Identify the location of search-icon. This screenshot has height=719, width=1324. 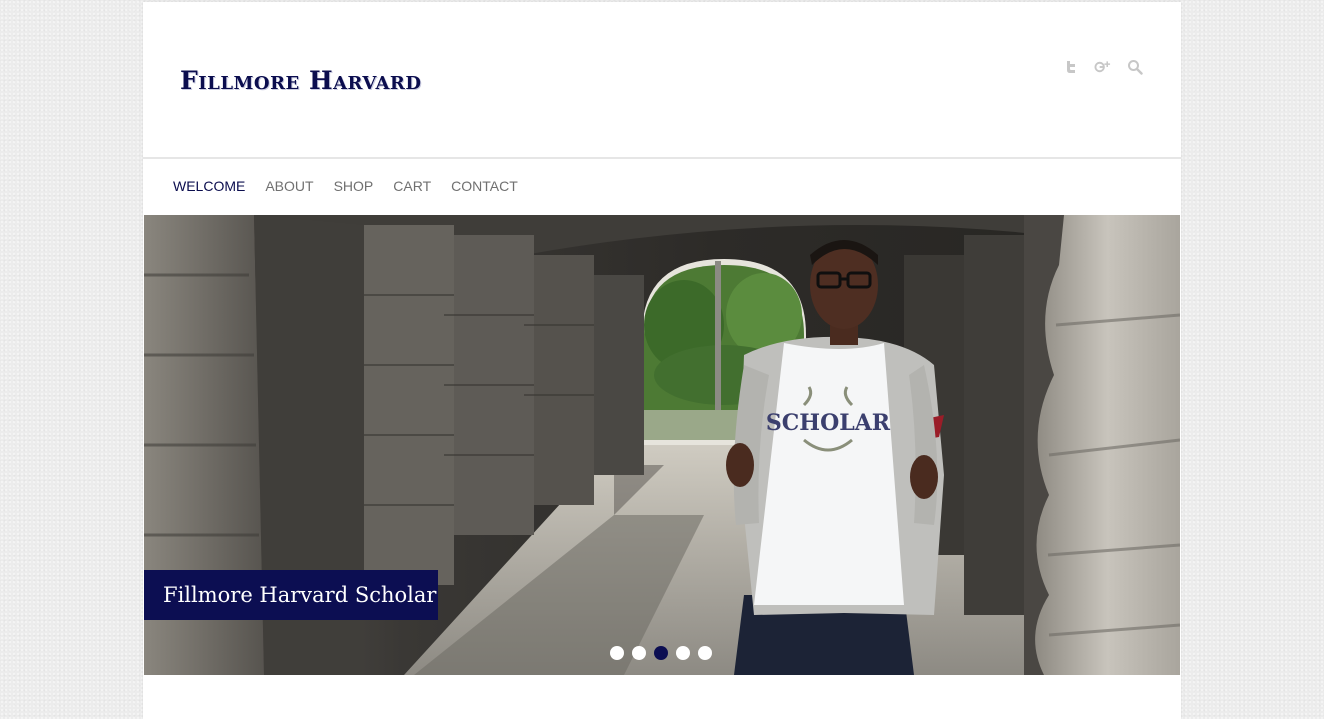
(1134, 66).